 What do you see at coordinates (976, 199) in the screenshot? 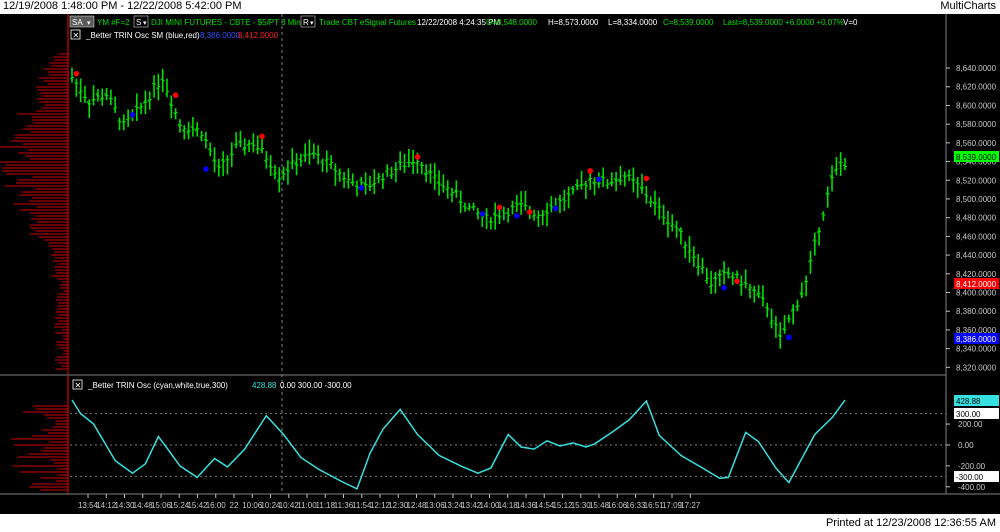
I see `price-axis-label: 8,500.0000` at bounding box center [976, 199].